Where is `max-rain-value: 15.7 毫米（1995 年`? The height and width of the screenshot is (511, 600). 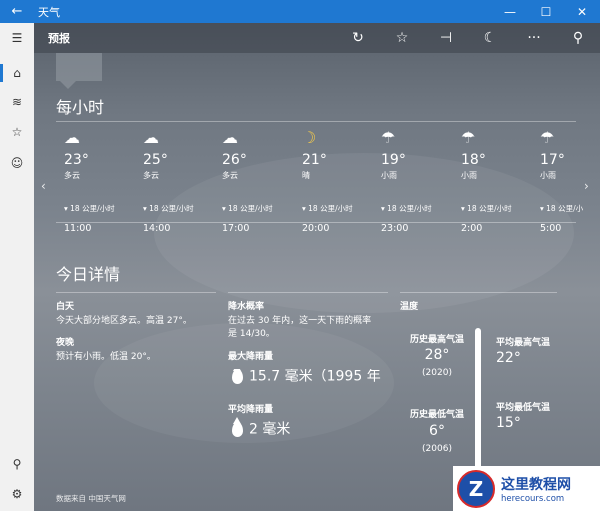
max-rain-value: 15.7 毫米（1995 年 is located at coordinates (315, 376).